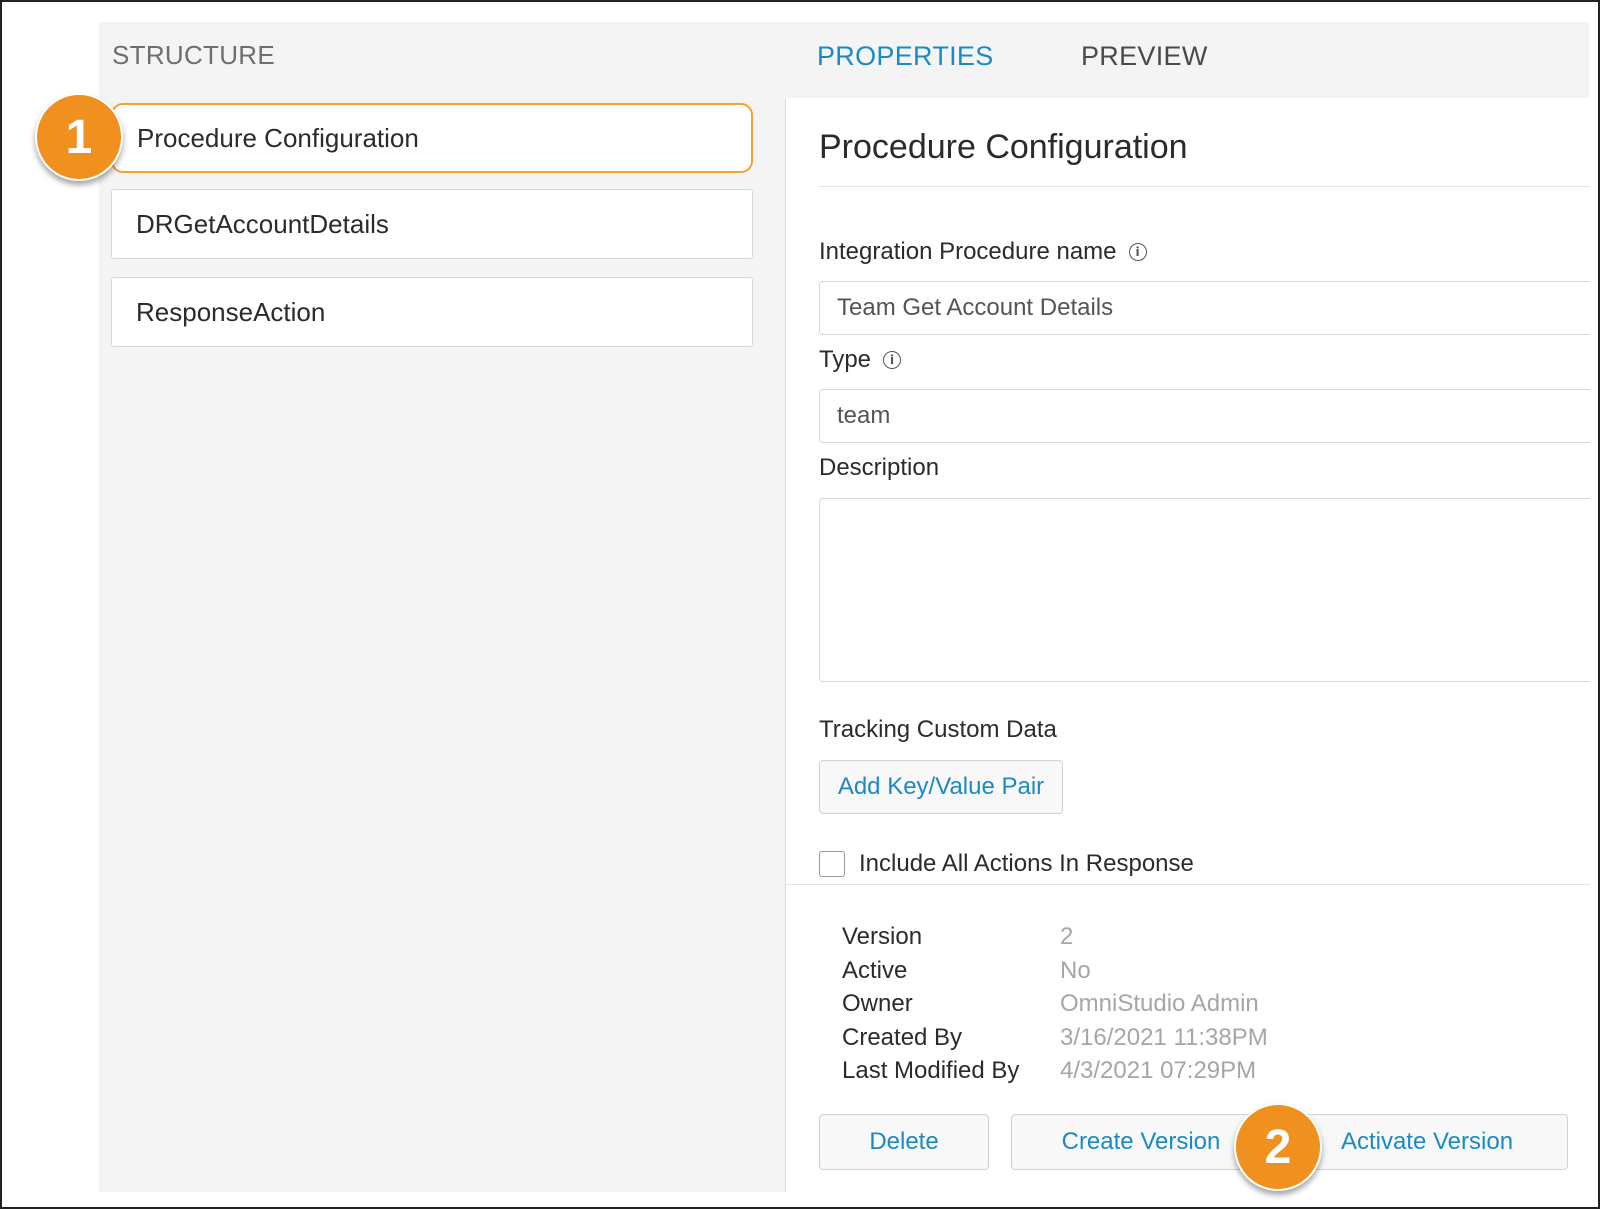  I want to click on meta-row-created-by: Created By 3/16/2021 11:38PM, so click(1055, 1038).